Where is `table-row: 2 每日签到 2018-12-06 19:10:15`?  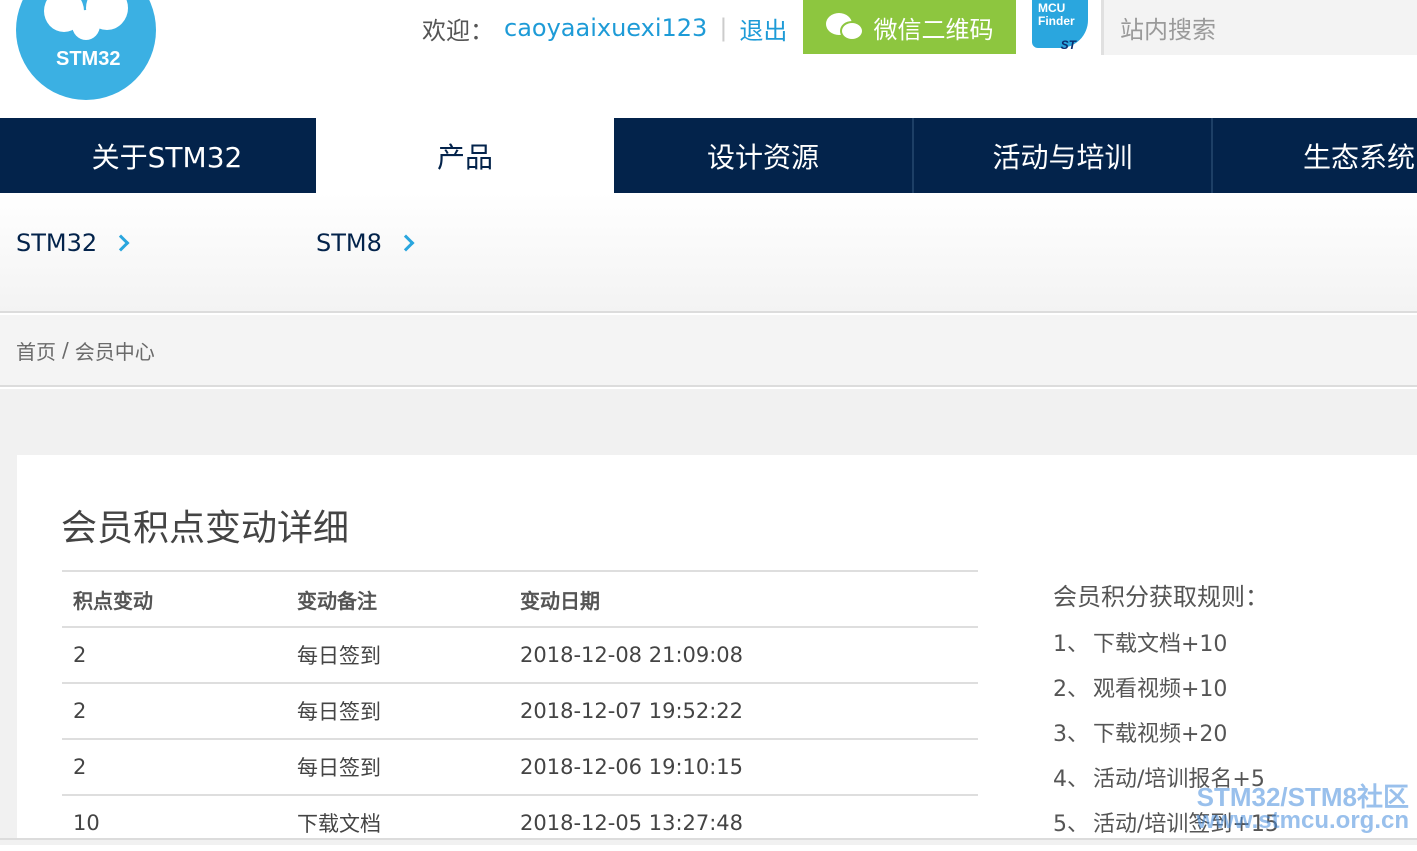
table-row: 2 每日签到 2018-12-06 19:10:15 is located at coordinates (520, 766).